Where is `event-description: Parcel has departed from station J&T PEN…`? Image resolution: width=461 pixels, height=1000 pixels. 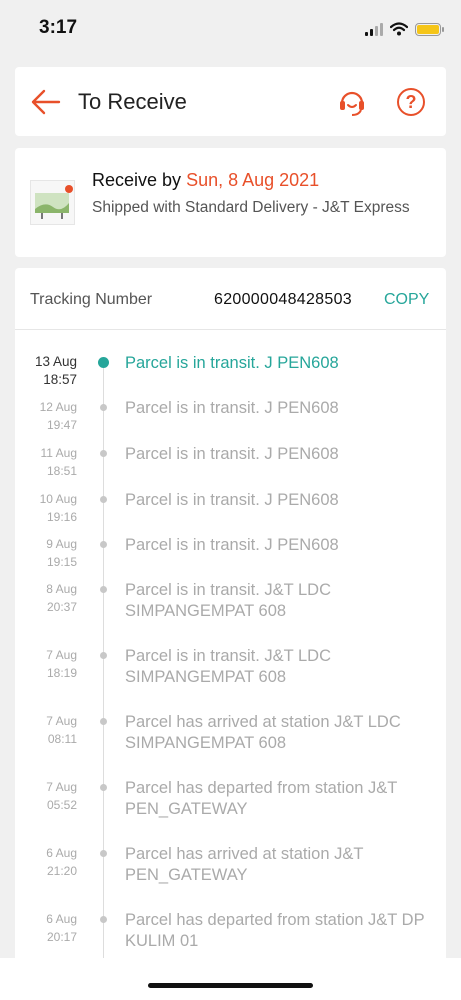
event-description: Parcel has departed from station J&T PEN… is located at coordinates (261, 798).